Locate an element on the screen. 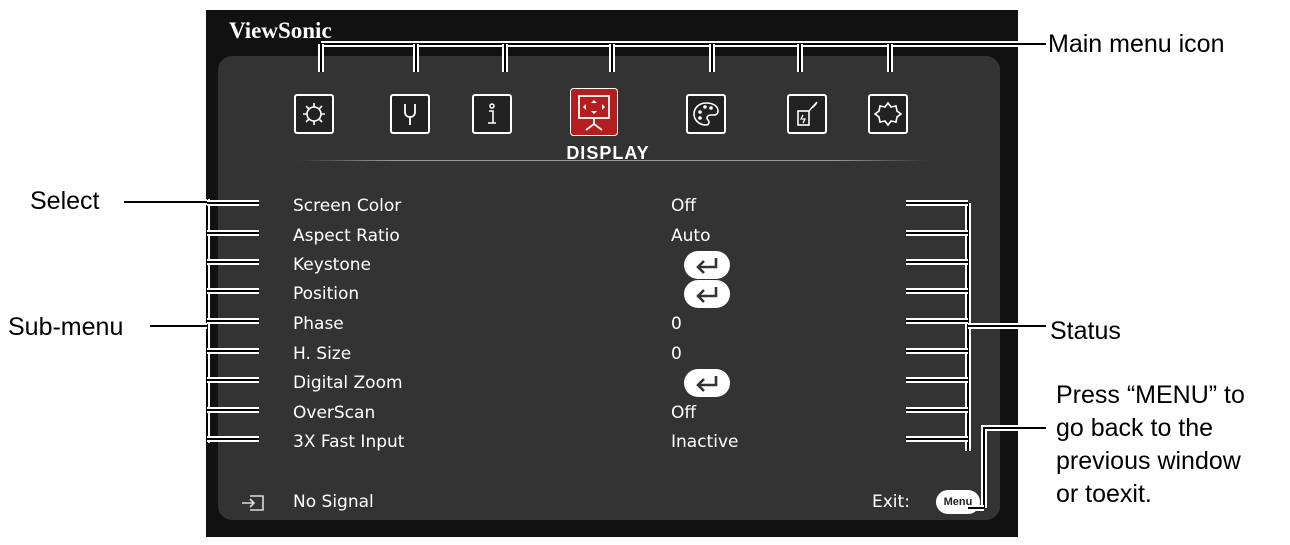 This screenshot has width=1290, height=545. callout-select: Select is located at coordinates (65, 201).